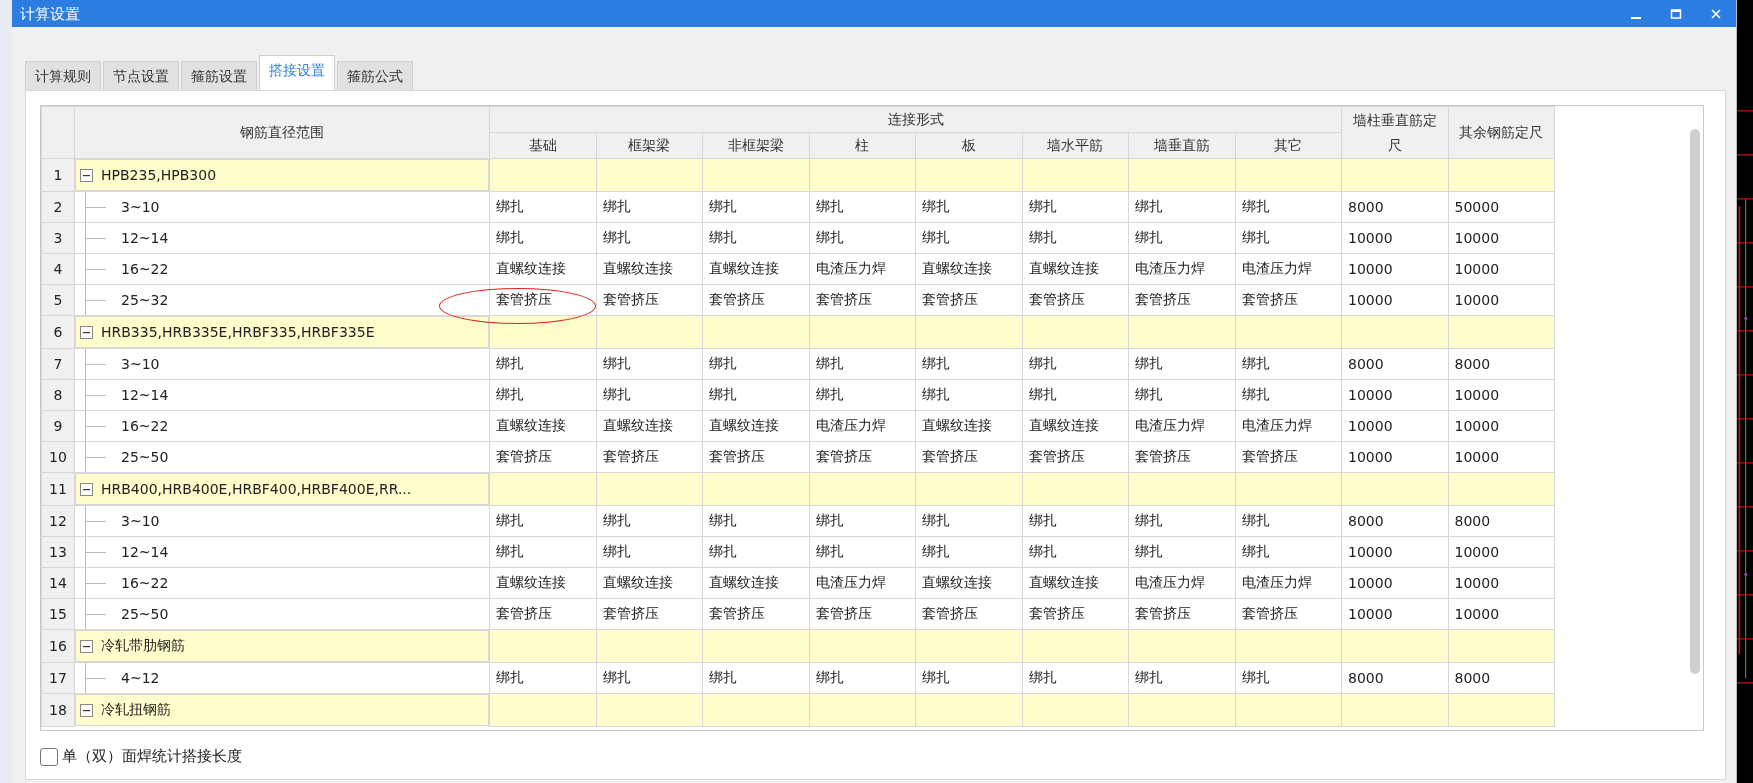 This screenshot has width=1753, height=783. Describe the element at coordinates (219, 75) in the screenshot. I see `tab: 箍筋设置` at that location.